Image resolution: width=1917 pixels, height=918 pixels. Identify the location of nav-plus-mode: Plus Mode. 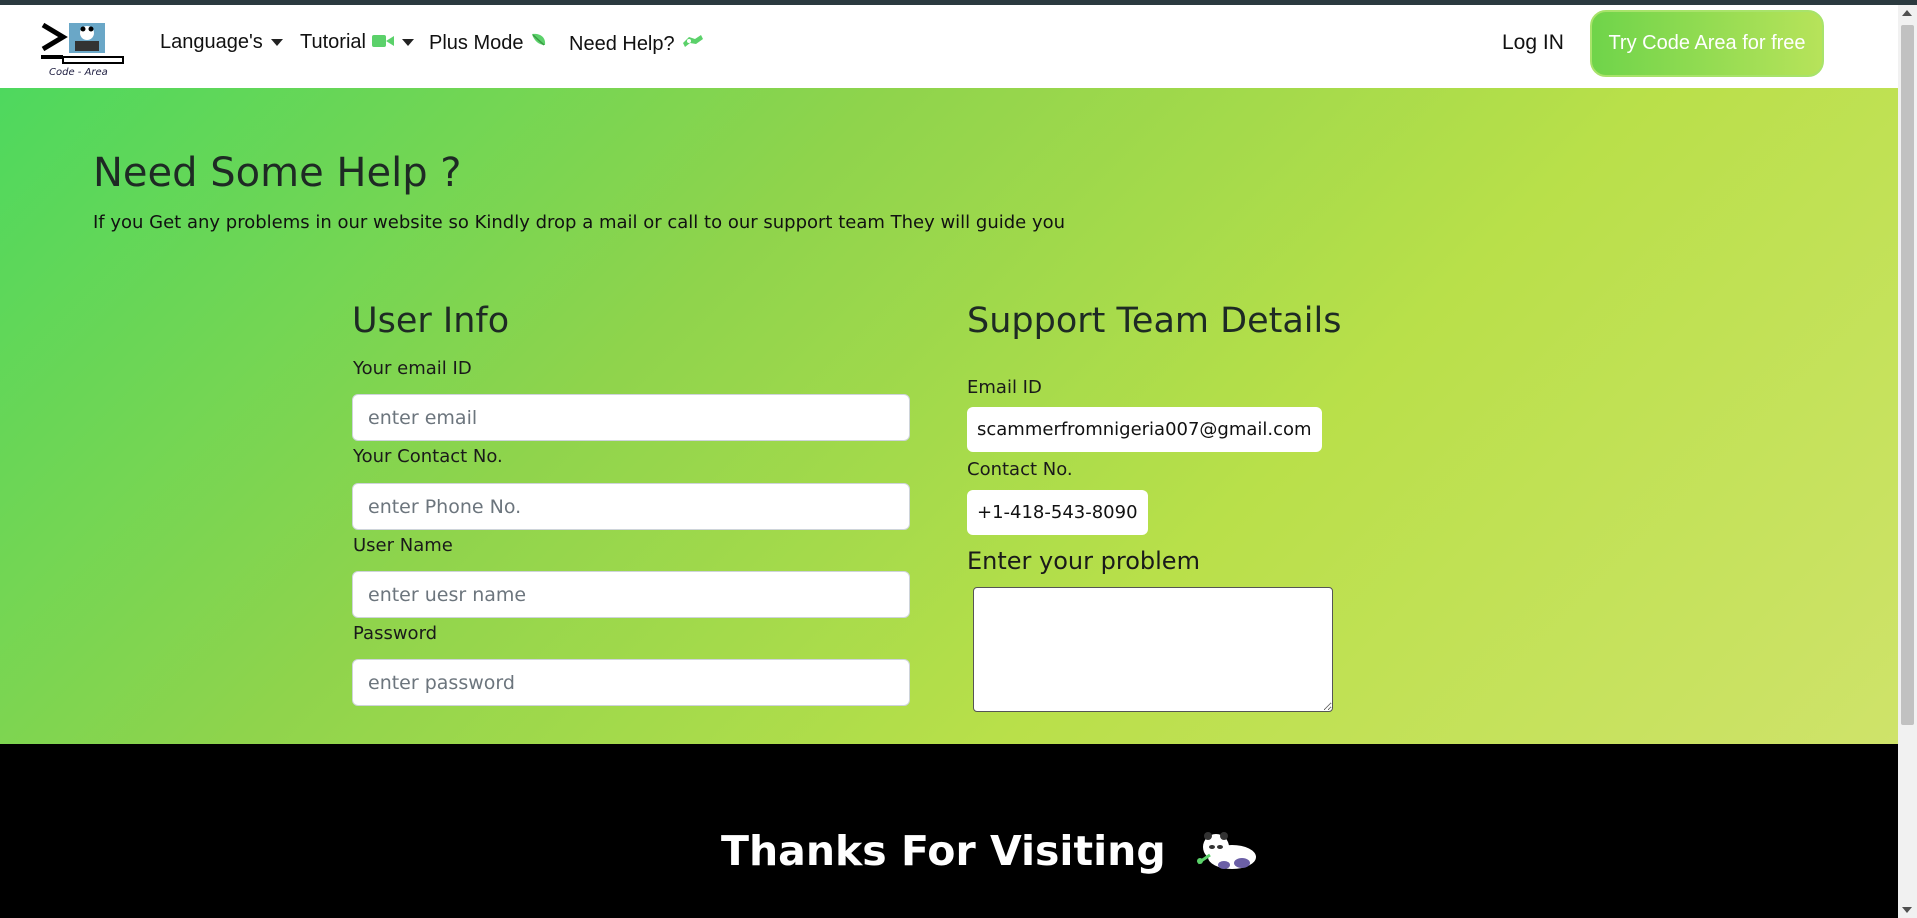
(488, 43).